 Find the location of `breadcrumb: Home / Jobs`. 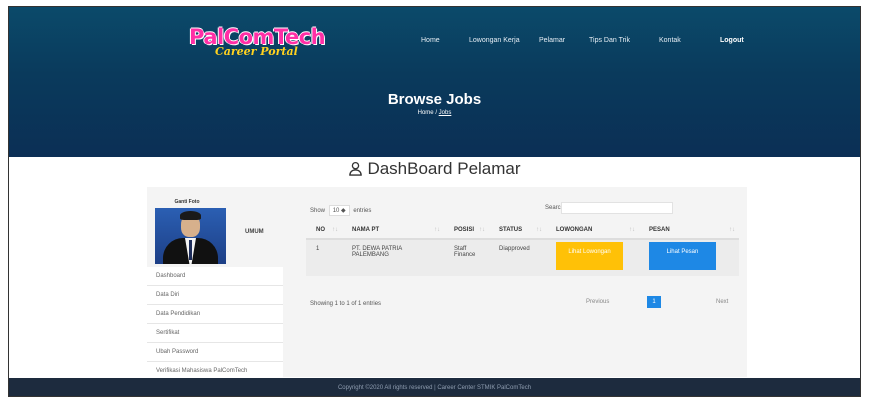

breadcrumb: Home / Jobs is located at coordinates (434, 113).